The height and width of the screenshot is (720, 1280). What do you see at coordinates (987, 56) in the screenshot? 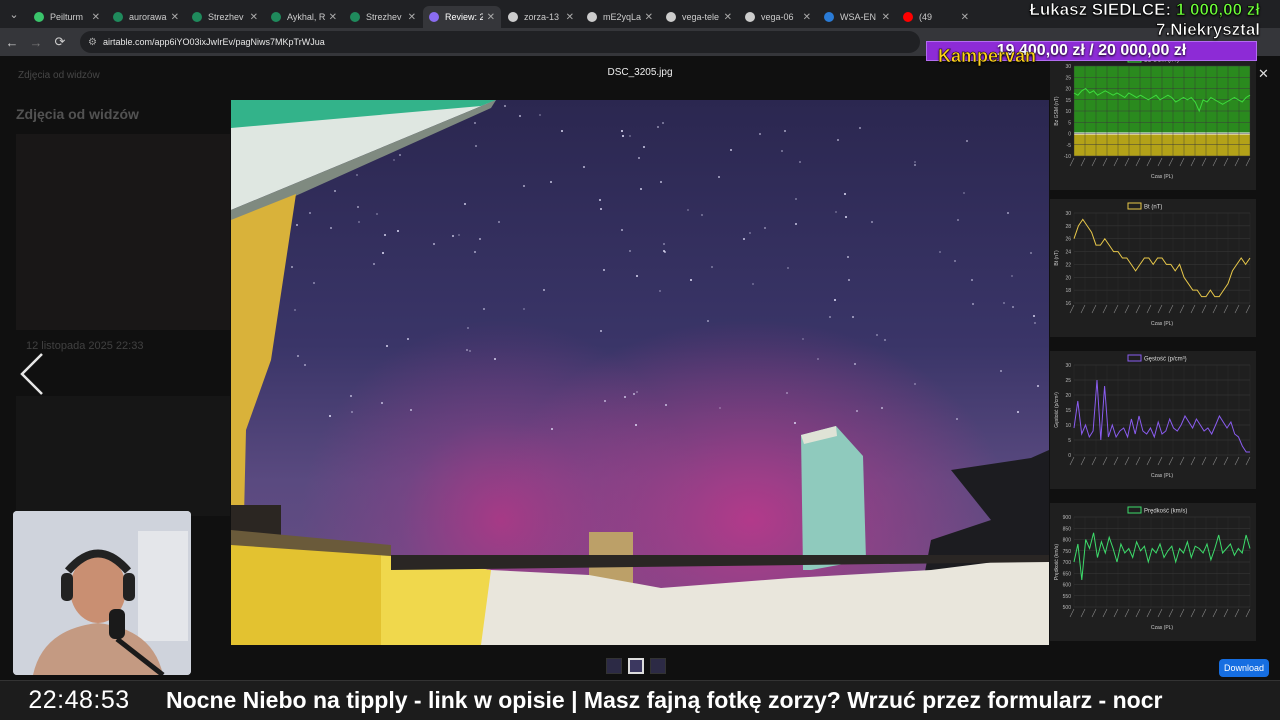
I see `campaign-label: Kampervan` at bounding box center [987, 56].